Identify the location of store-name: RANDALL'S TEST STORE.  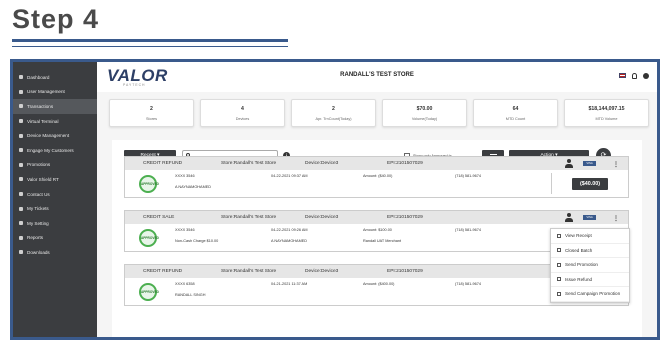
(377, 75).